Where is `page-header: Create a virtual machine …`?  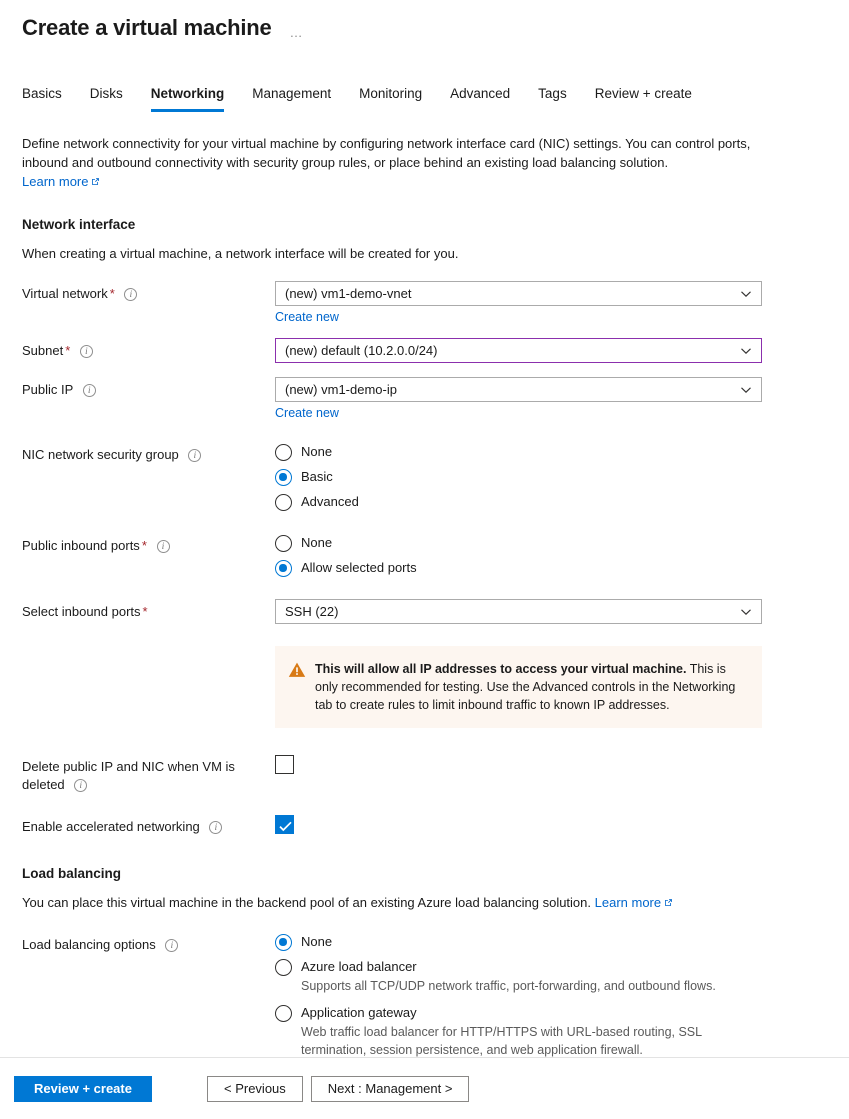 page-header: Create a virtual machine … is located at coordinates (424, 21).